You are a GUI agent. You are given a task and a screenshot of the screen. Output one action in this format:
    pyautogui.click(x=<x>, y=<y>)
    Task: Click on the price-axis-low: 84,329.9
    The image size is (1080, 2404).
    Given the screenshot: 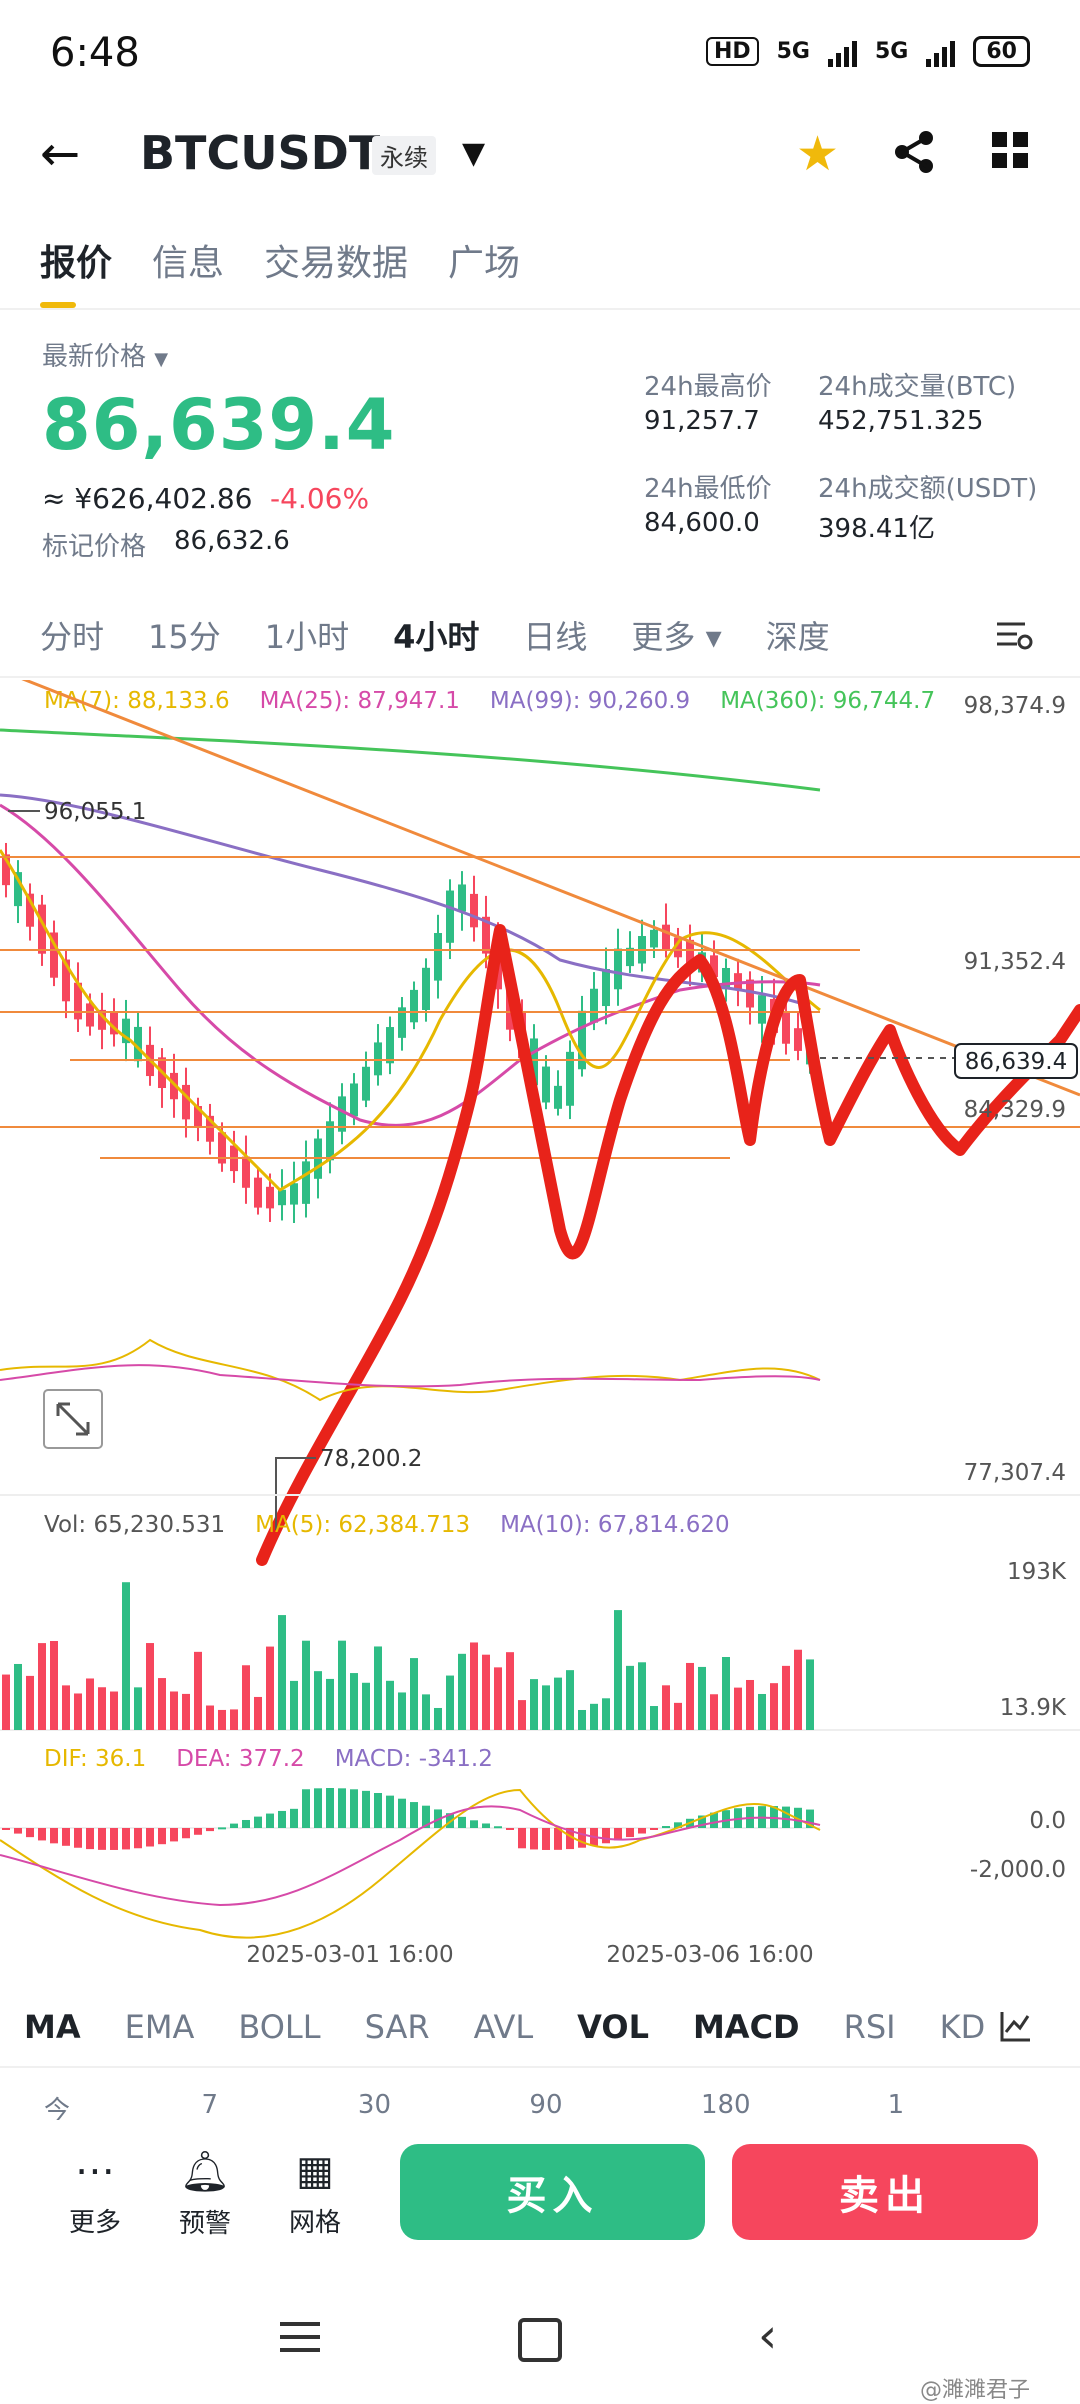 What is the action you would take?
    pyautogui.click(x=1015, y=1110)
    